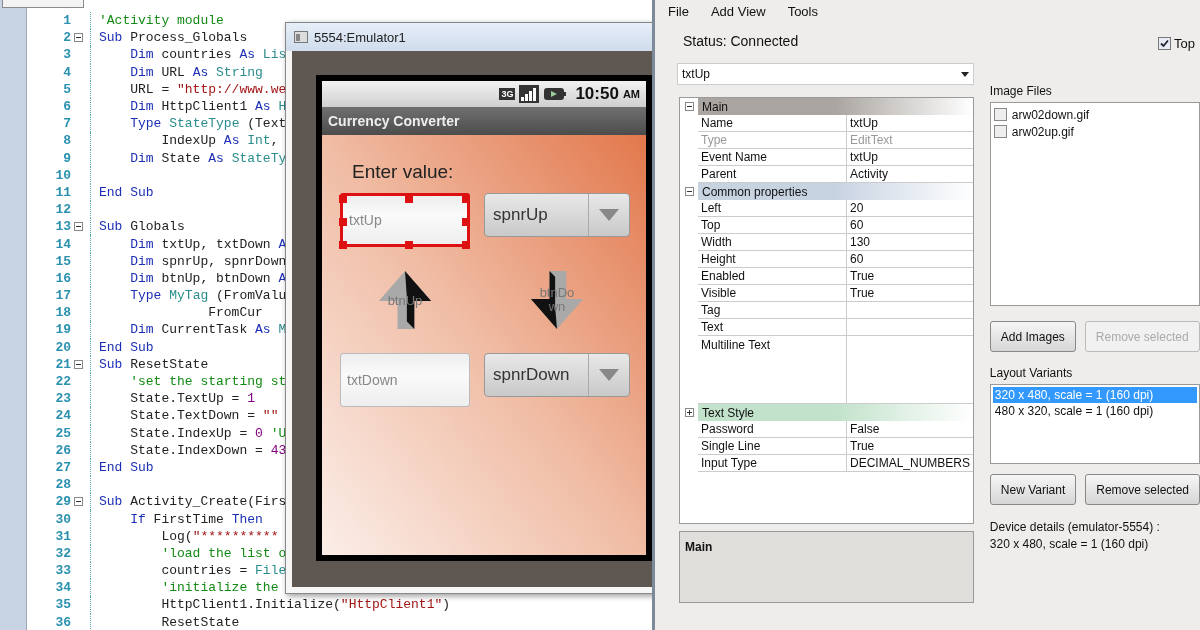  What do you see at coordinates (484, 121) in the screenshot?
I see `app-title-bar: Currency Converter` at bounding box center [484, 121].